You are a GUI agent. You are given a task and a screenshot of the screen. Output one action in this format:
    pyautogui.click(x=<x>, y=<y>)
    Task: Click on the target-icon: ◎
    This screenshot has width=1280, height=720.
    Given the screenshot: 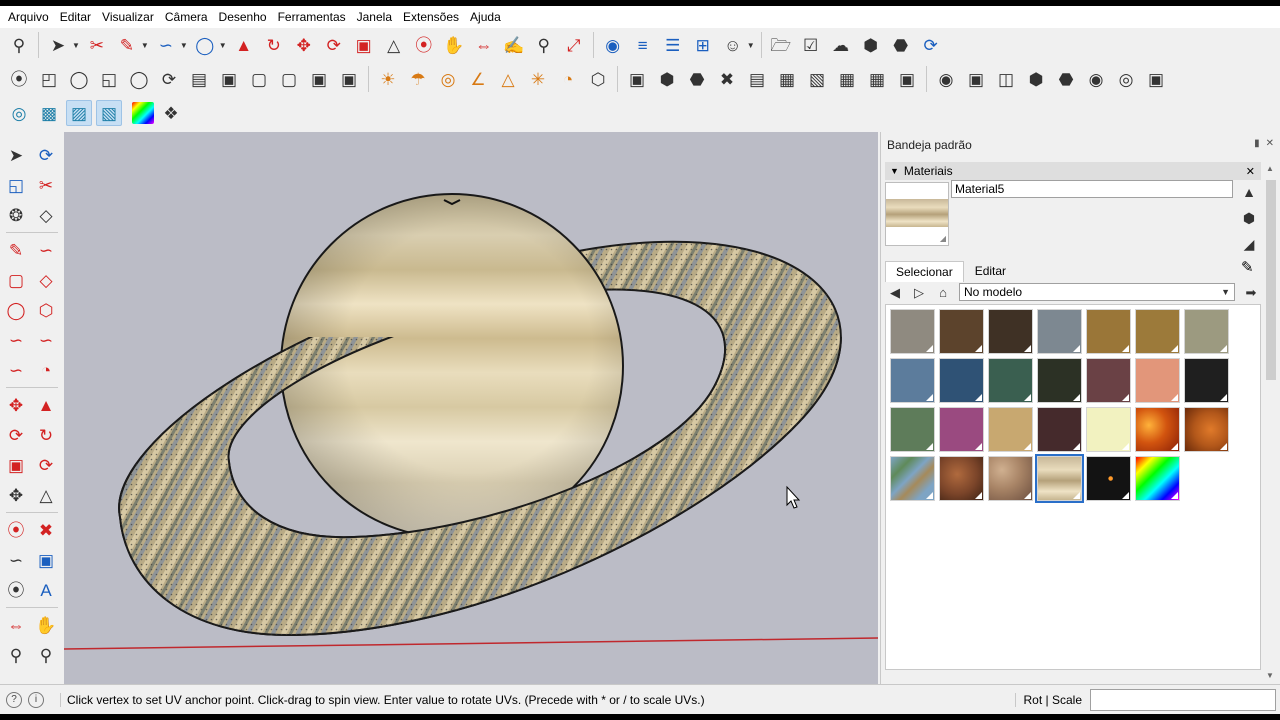 What is the action you would take?
    pyautogui.click(x=448, y=79)
    